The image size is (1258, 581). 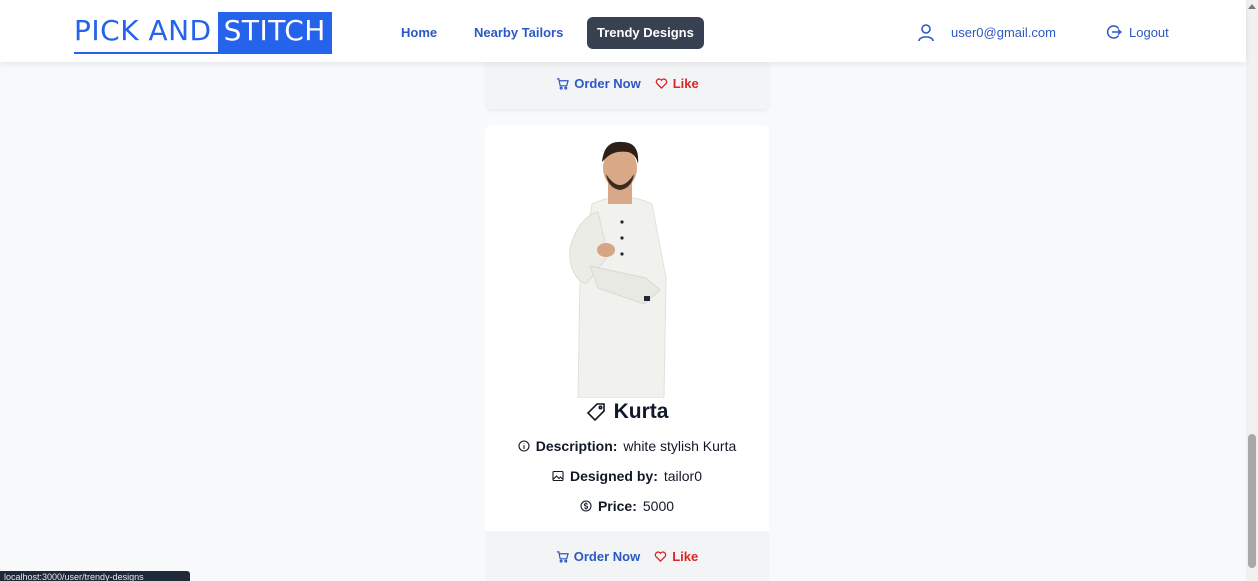 What do you see at coordinates (146, 33) in the screenshot?
I see `logo-text-primary: PICK AND` at bounding box center [146, 33].